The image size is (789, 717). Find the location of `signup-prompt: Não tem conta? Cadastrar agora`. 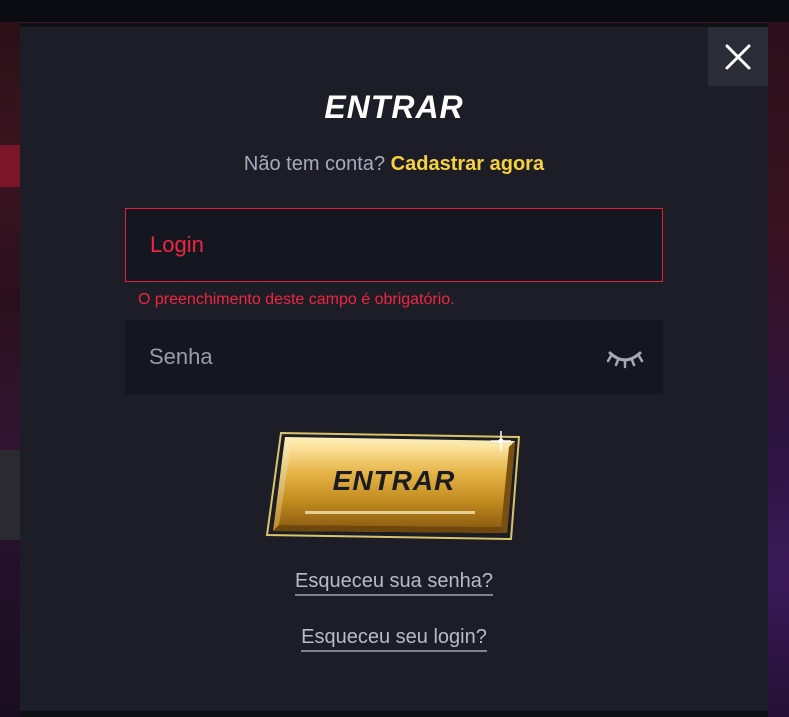

signup-prompt: Não tem conta? Cadastrar agora is located at coordinates (394, 164).